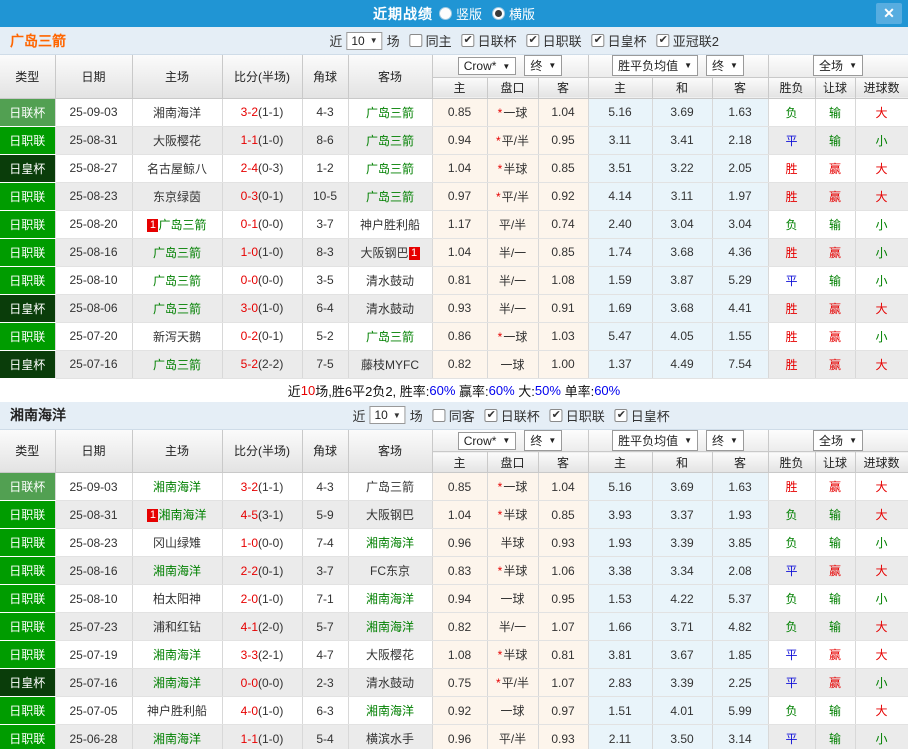 The width and height of the screenshot is (908, 749). Describe the element at coordinates (620, 542) in the screenshot. I see `avg-home-odds: 1.93` at that location.